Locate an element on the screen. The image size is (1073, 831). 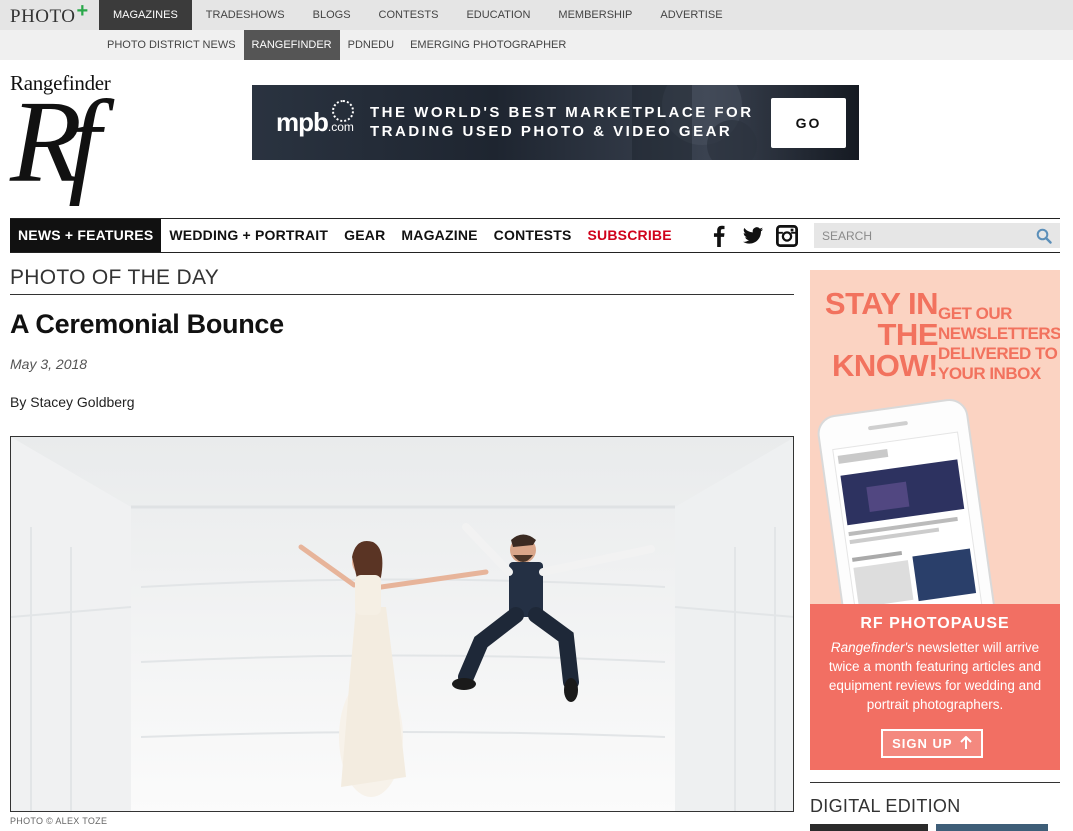
twitter-icon is located at coordinates (753, 236).